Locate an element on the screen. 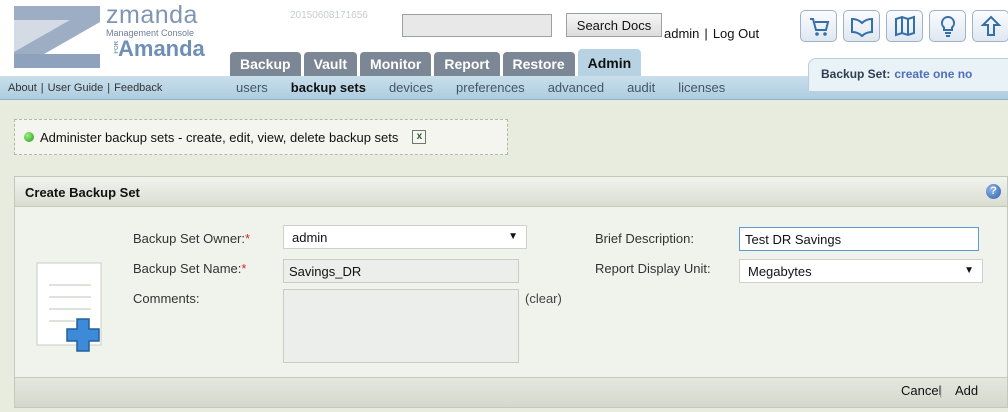 This screenshot has width=1008, height=412. user-links: admin | Log Out is located at coordinates (711, 33).